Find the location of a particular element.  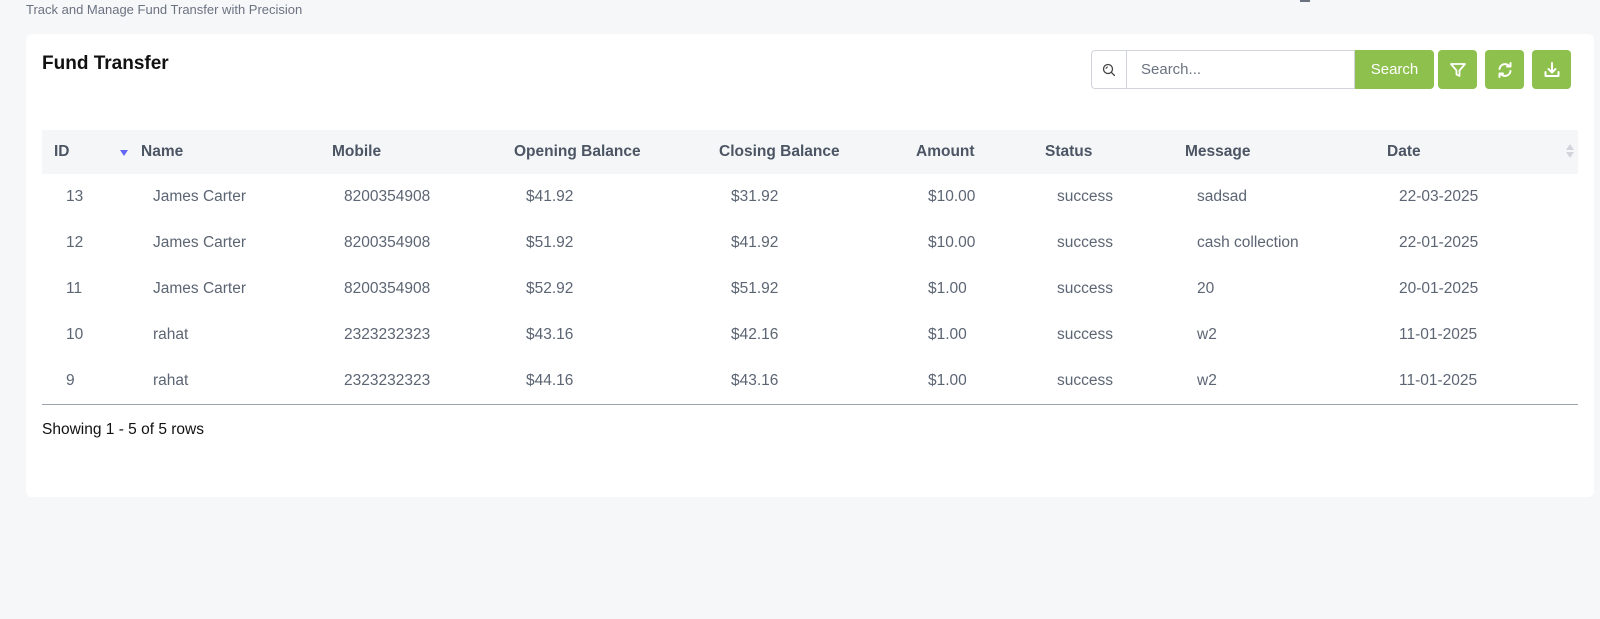

cell-id: 13 is located at coordinates (75, 196).